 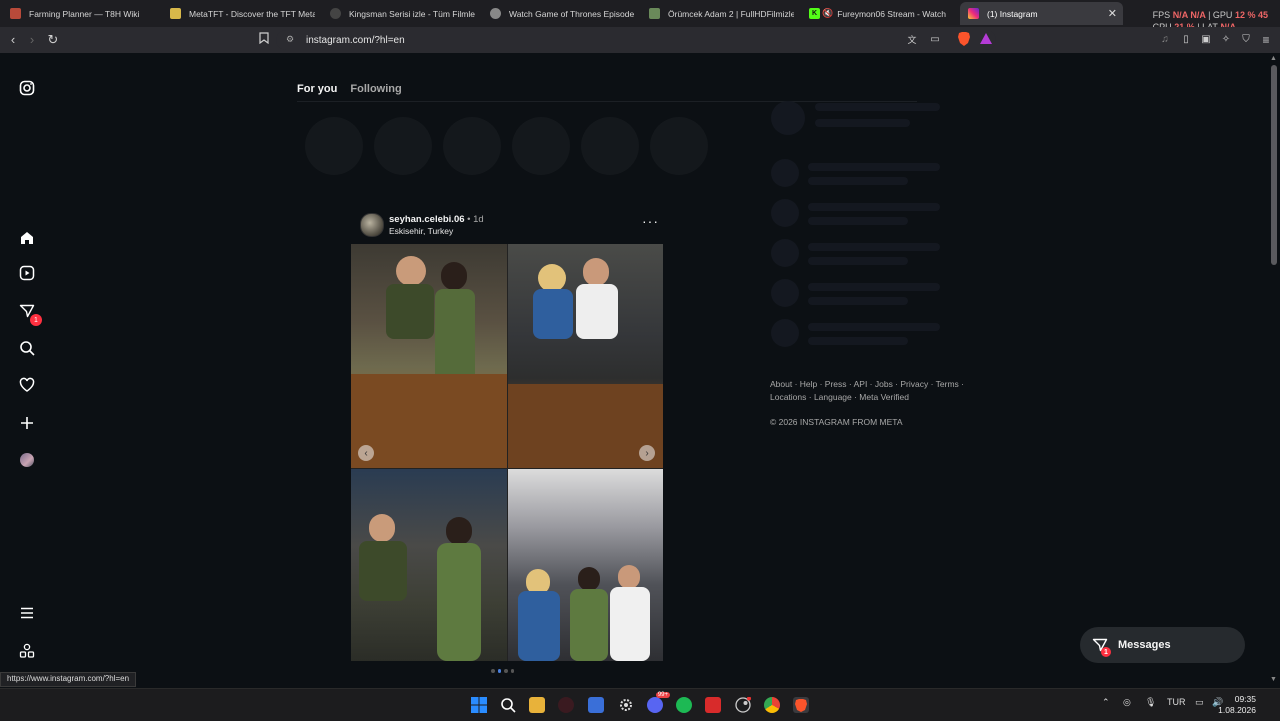 I want to click on brave-icon, so click(x=801, y=705).